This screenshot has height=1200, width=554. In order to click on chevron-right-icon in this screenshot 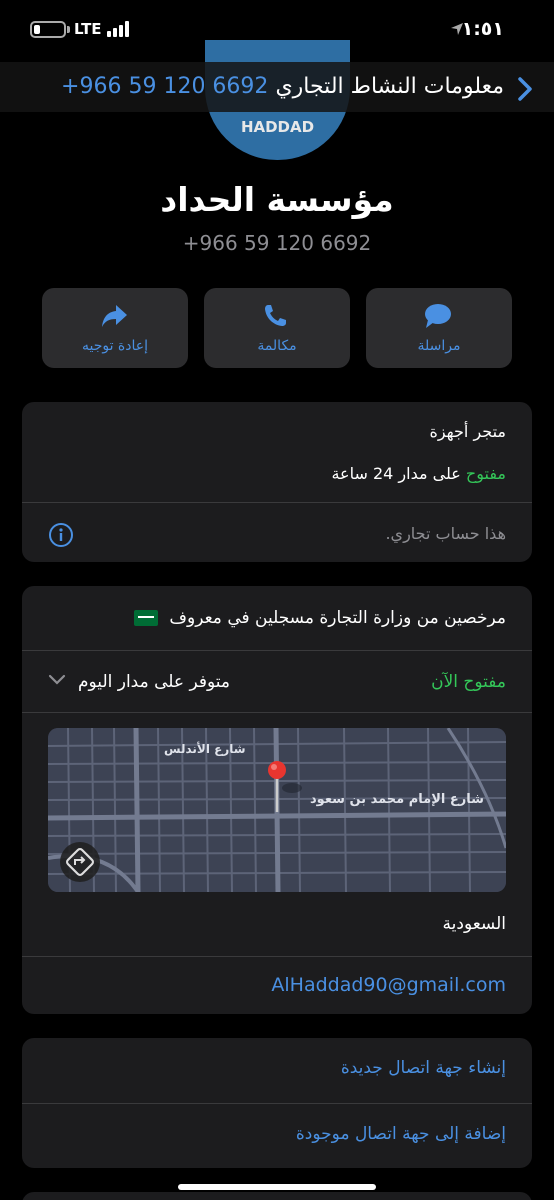, I will do `click(525, 89)`.